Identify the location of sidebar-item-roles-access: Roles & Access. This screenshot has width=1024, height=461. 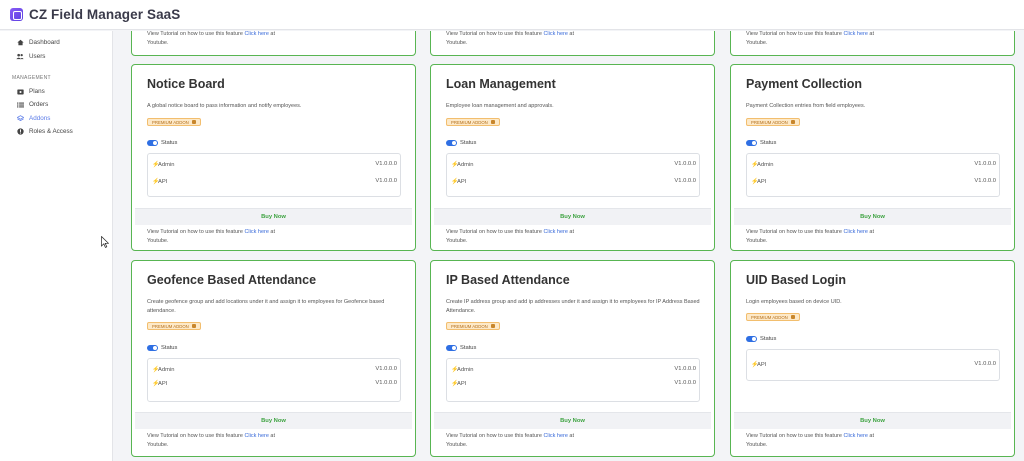
(44, 131).